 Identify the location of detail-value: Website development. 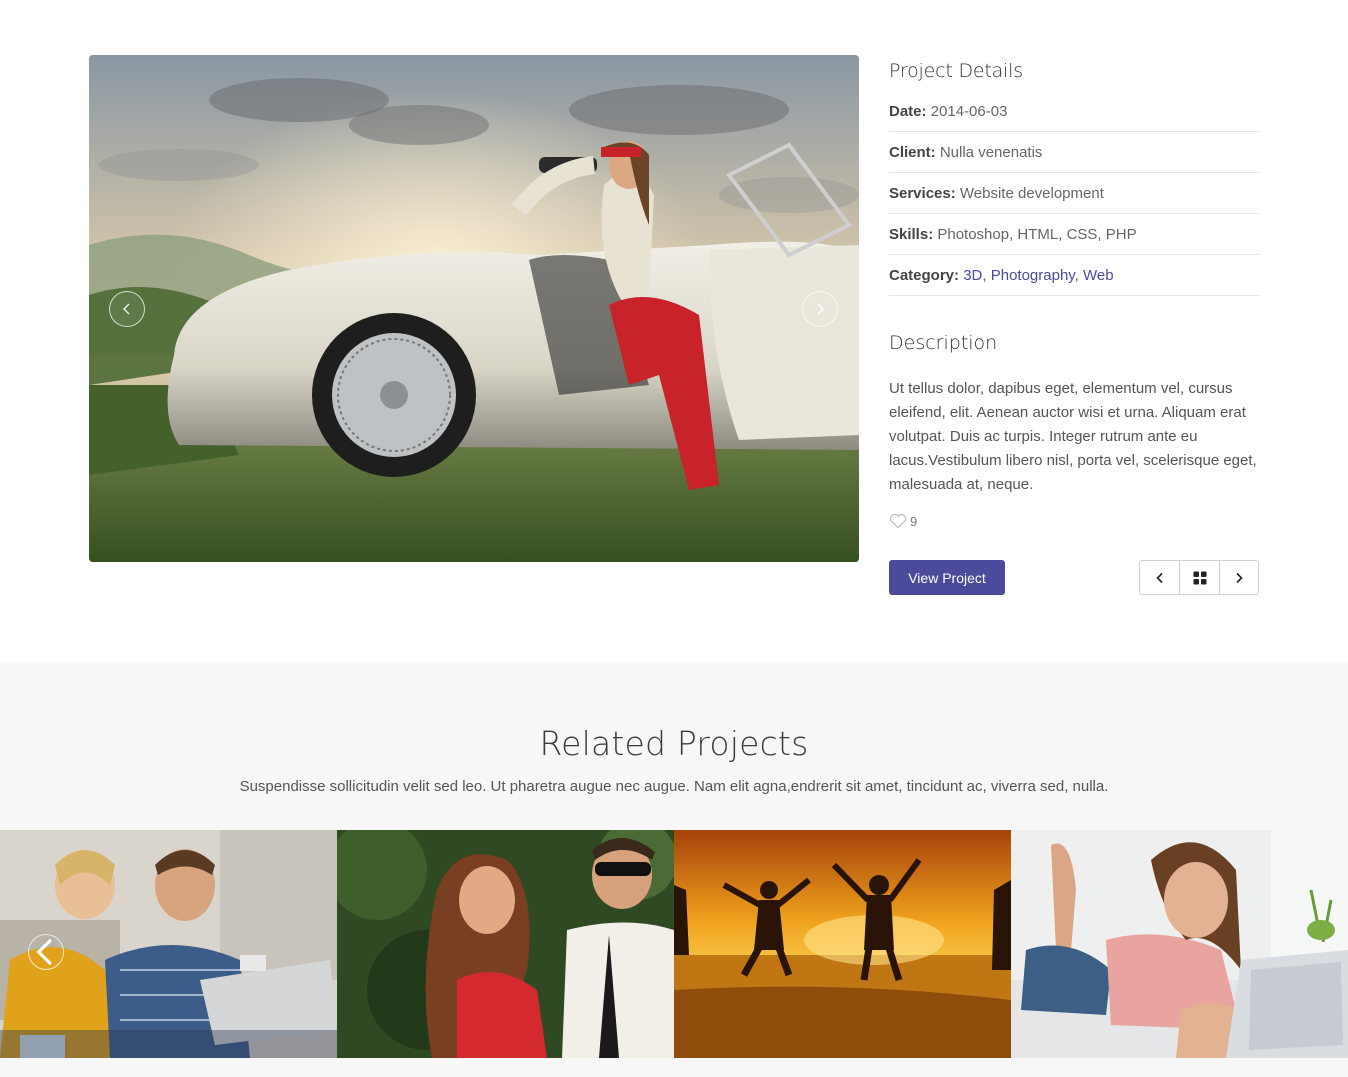
(1031, 193).